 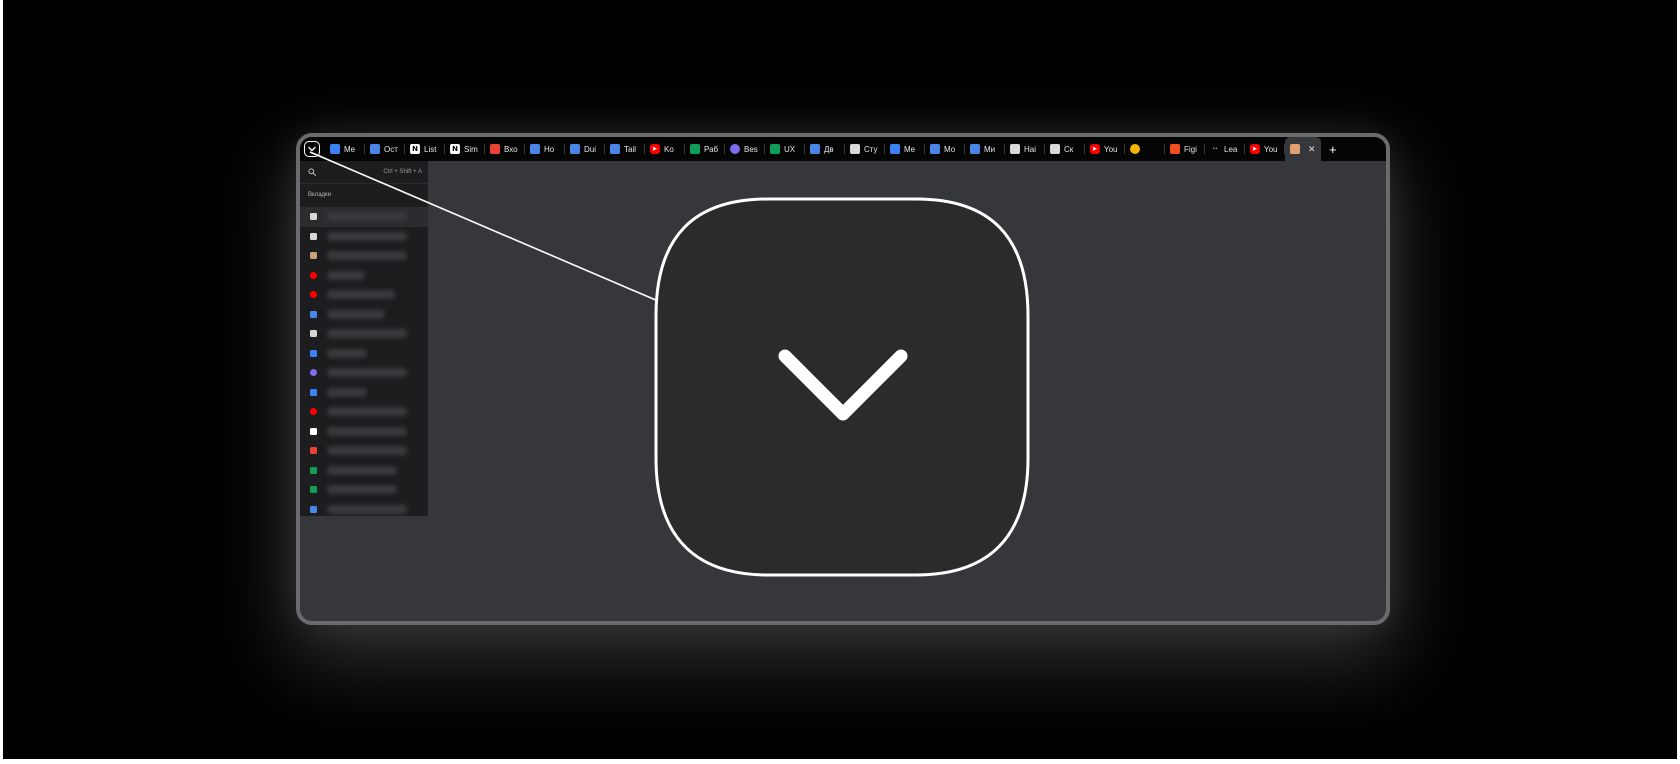 What do you see at coordinates (950, 149) in the screenshot?
I see `tab-title: Мо` at bounding box center [950, 149].